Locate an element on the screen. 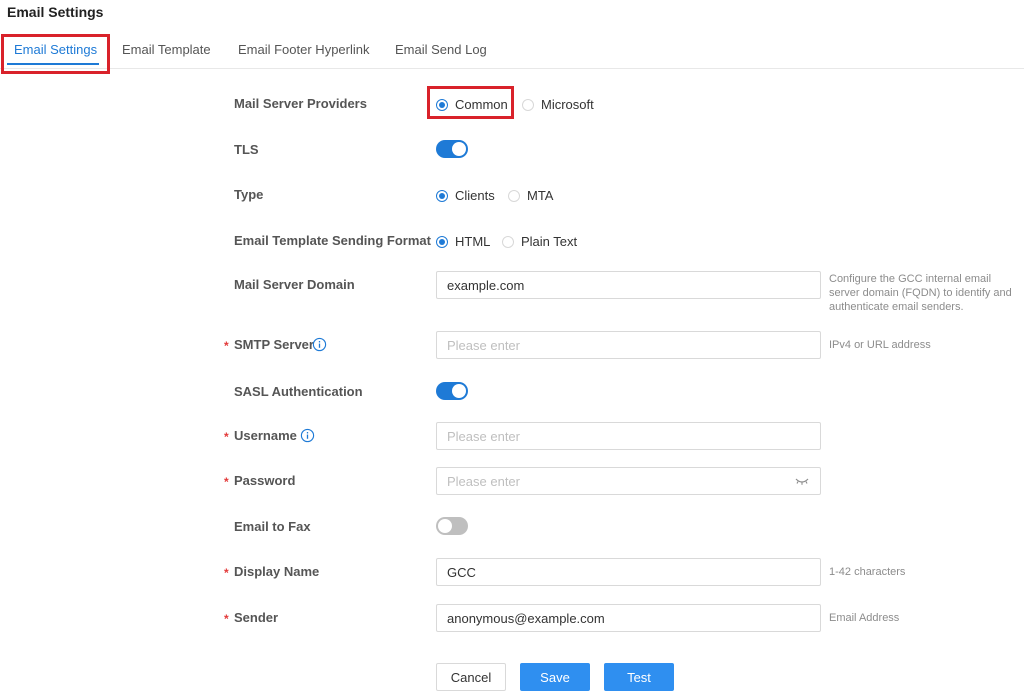 This screenshot has width=1024, height=694. radio-label-common: Common is located at coordinates (481, 104).